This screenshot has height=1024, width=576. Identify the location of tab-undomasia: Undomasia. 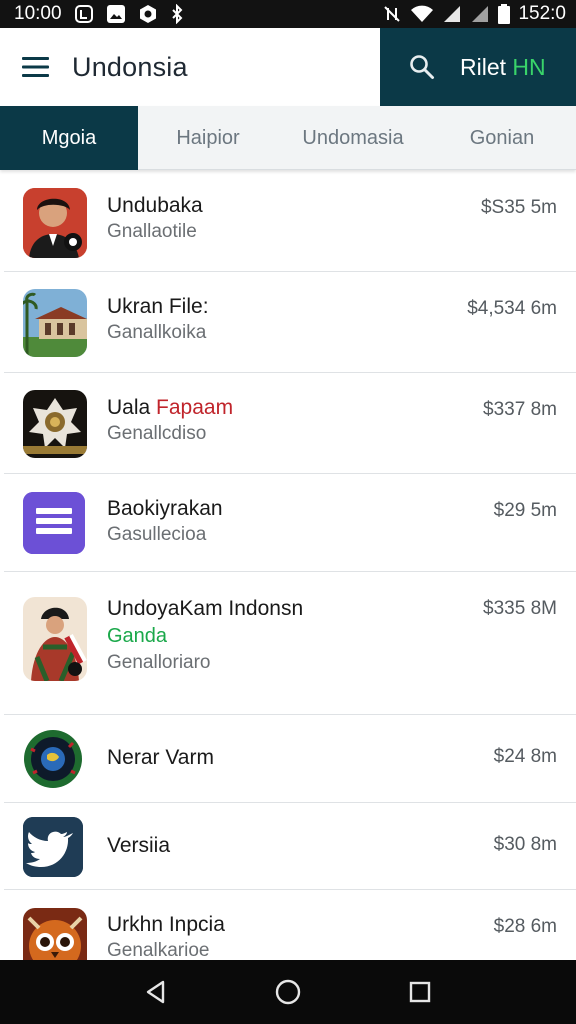
(353, 138).